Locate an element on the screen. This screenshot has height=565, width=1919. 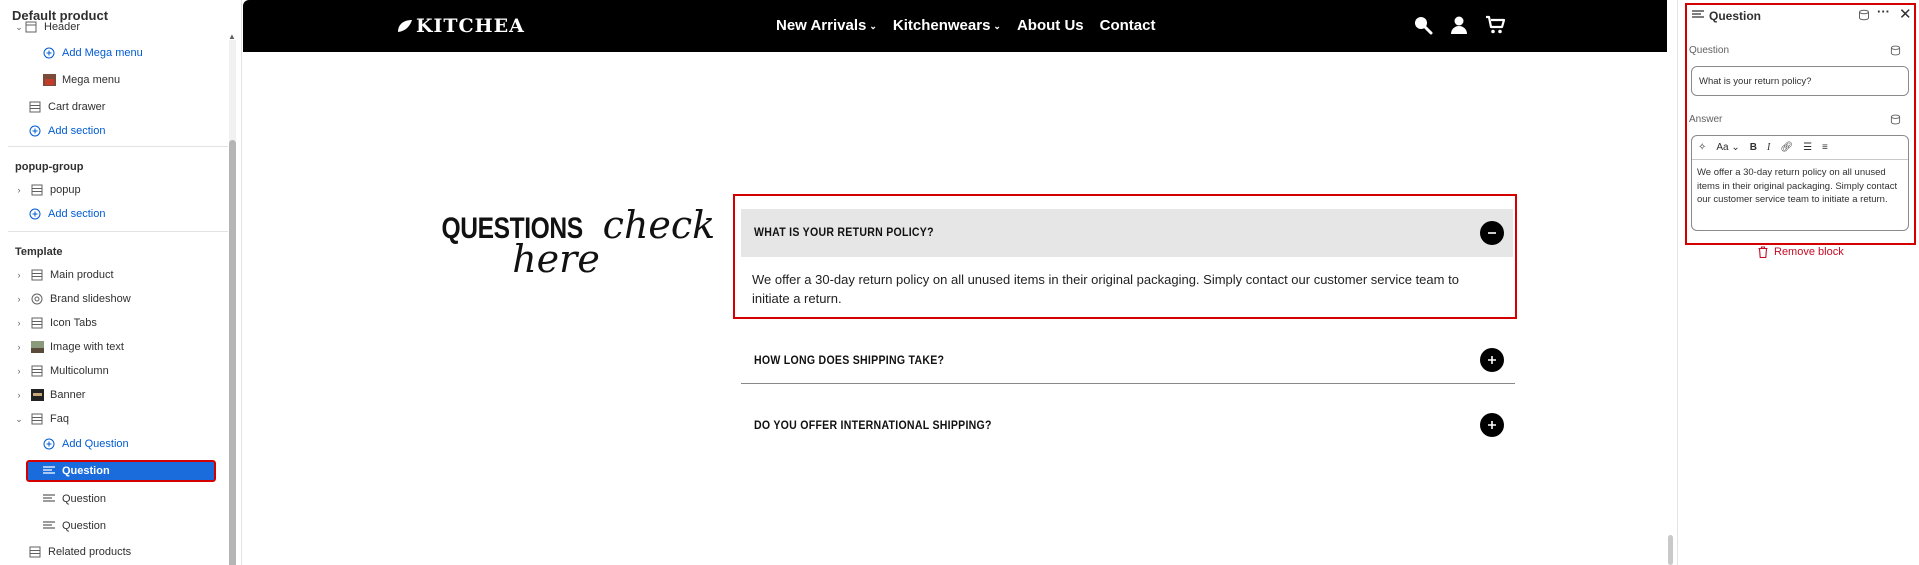
sidebar-item-faq: ⌄ Faq is located at coordinates (127, 419).